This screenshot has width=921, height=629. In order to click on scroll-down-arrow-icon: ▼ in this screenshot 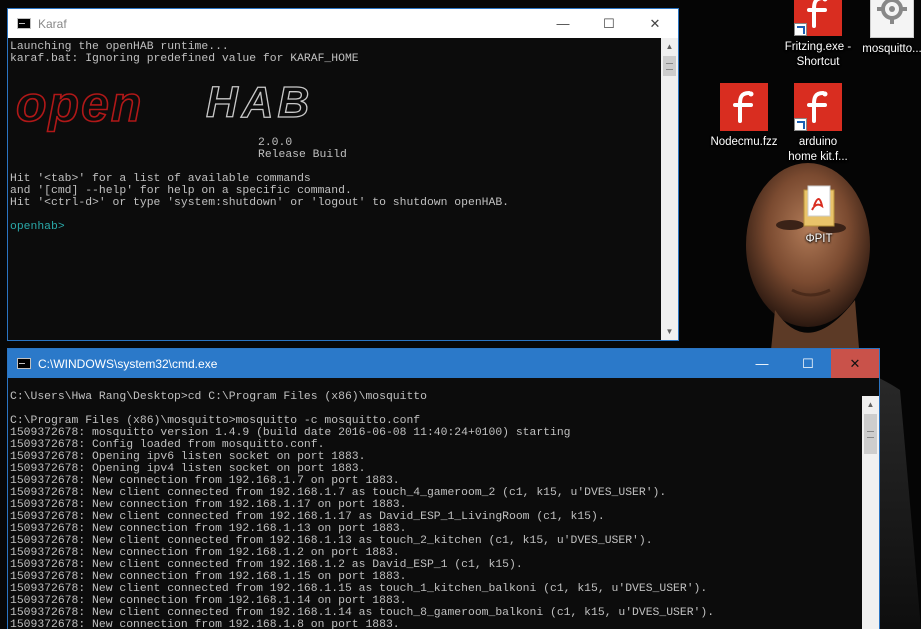, I will do `click(669, 331)`.